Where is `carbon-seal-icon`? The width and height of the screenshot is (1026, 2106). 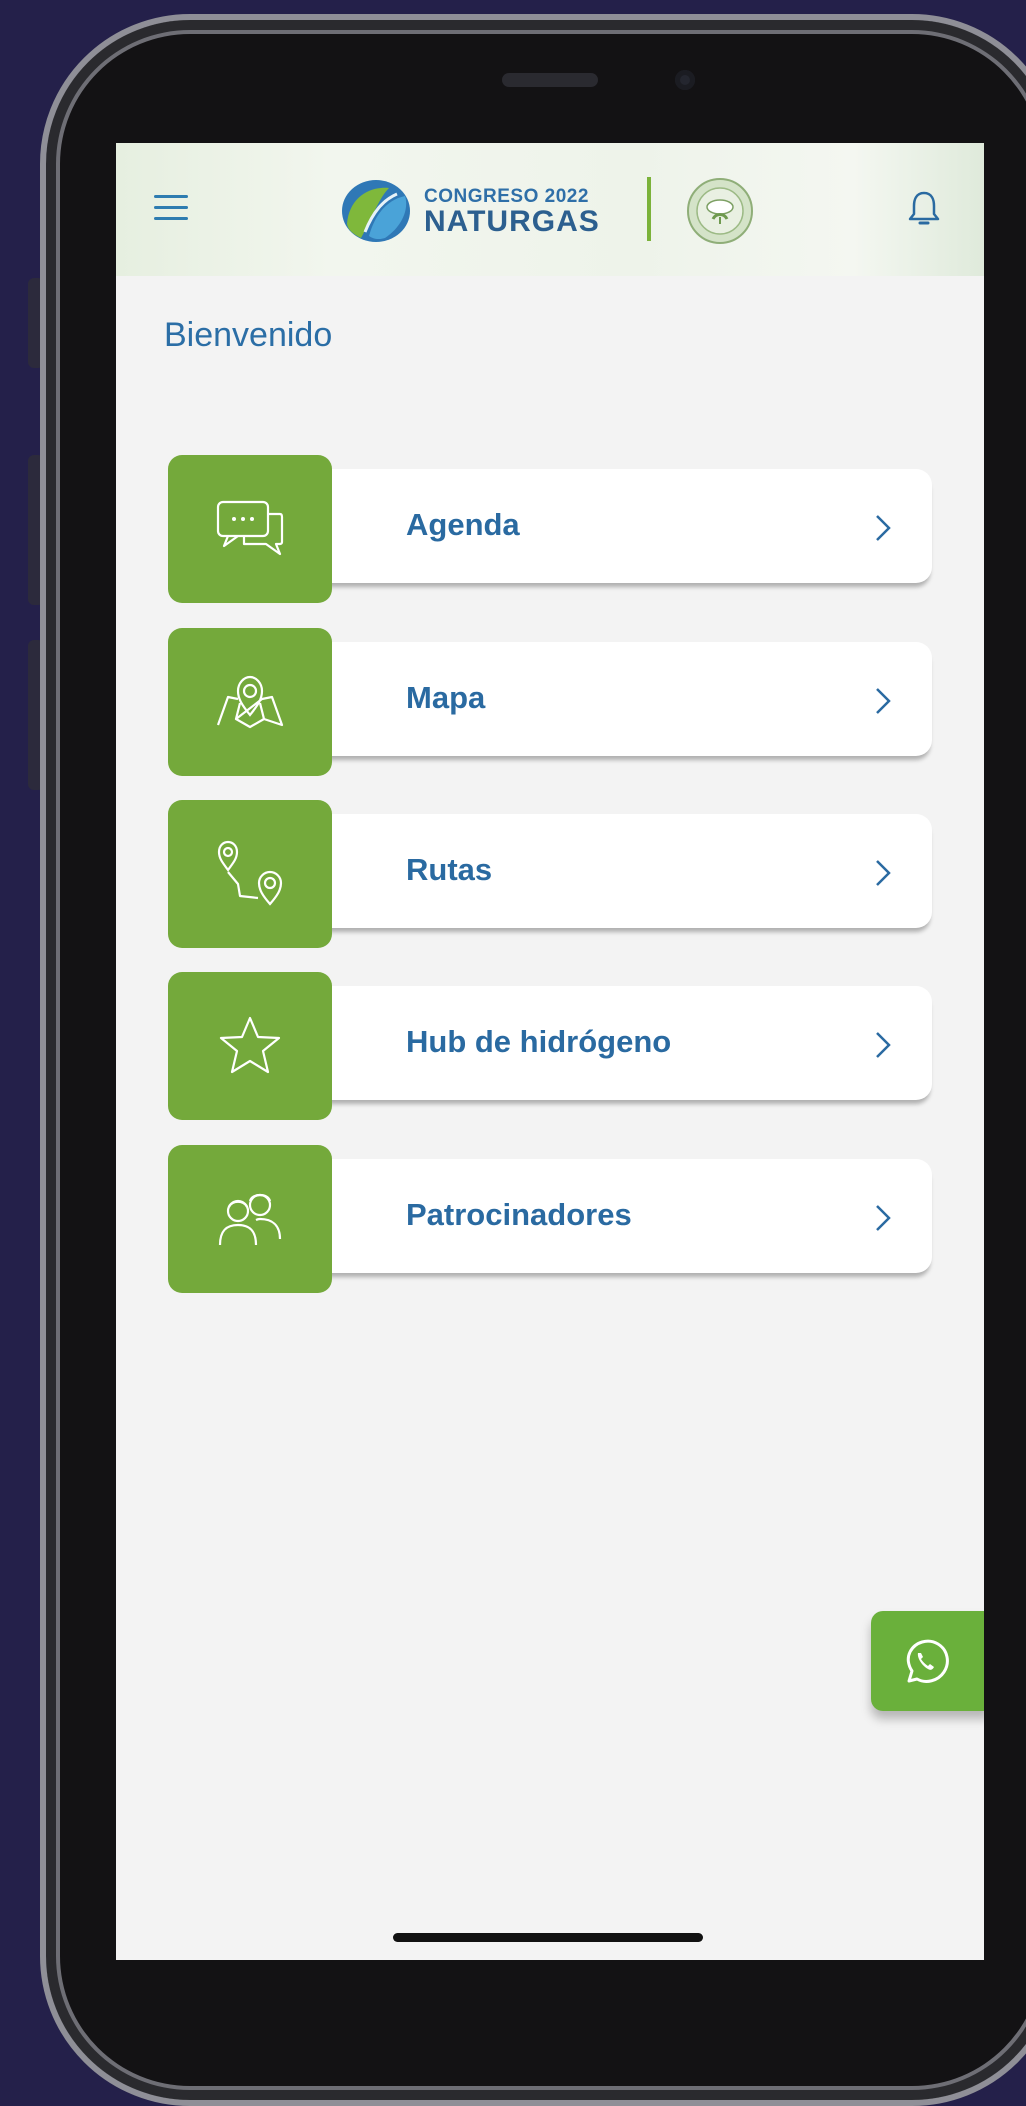 carbon-seal-icon is located at coordinates (720, 211).